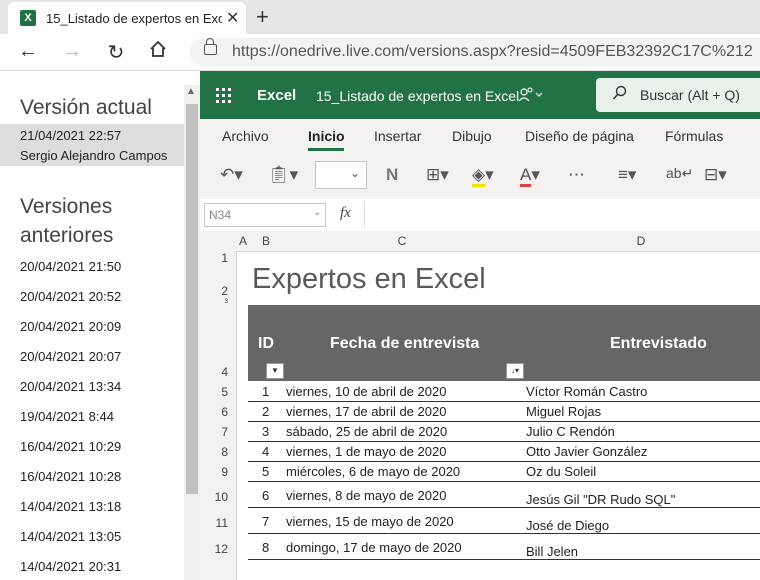 Image resolution: width=760 pixels, height=580 pixels. Describe the element at coordinates (214, 432) in the screenshot. I see `row-header: 7` at that location.